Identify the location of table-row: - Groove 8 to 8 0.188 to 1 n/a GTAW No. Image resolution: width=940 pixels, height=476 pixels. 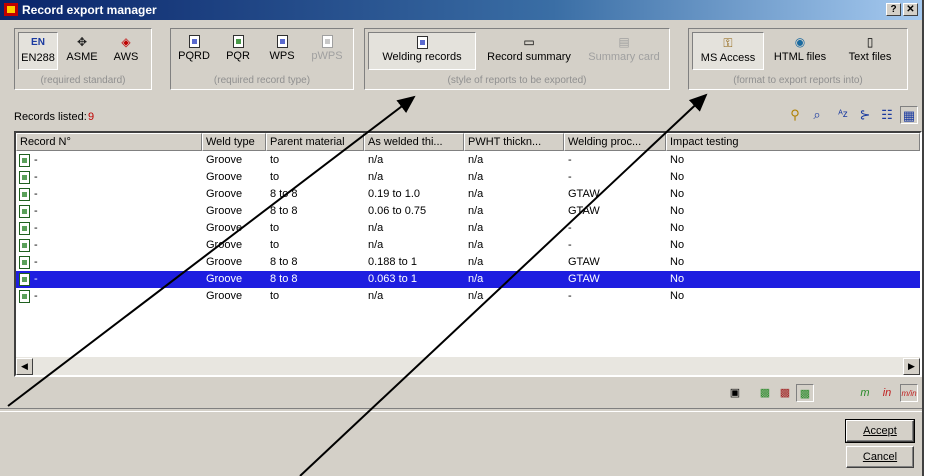
(468, 262).